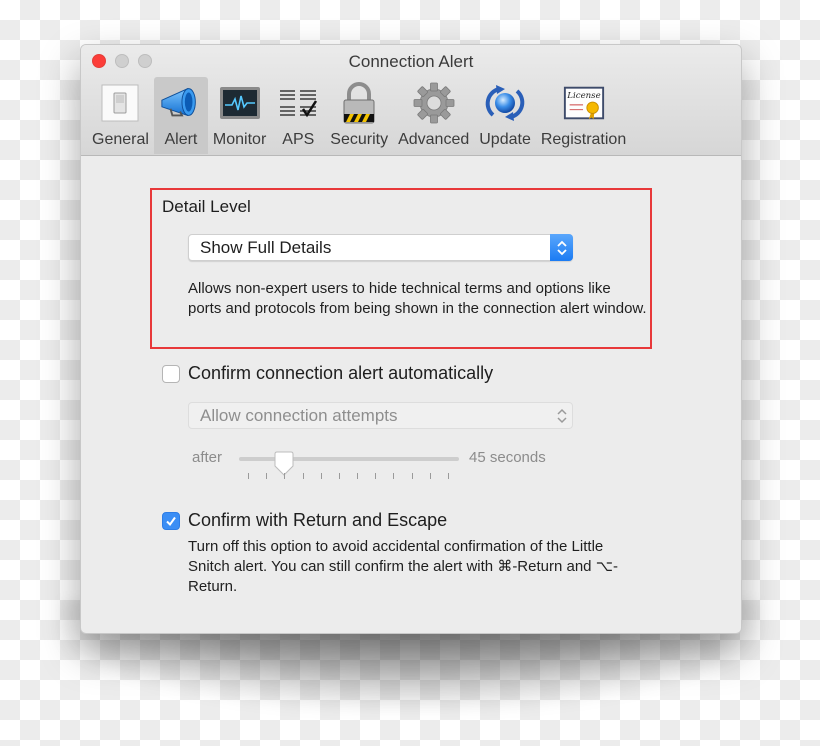 This screenshot has height=746, width=820. Describe the element at coordinates (206, 206) in the screenshot. I see `detail-level-heading: Detail Level` at that location.